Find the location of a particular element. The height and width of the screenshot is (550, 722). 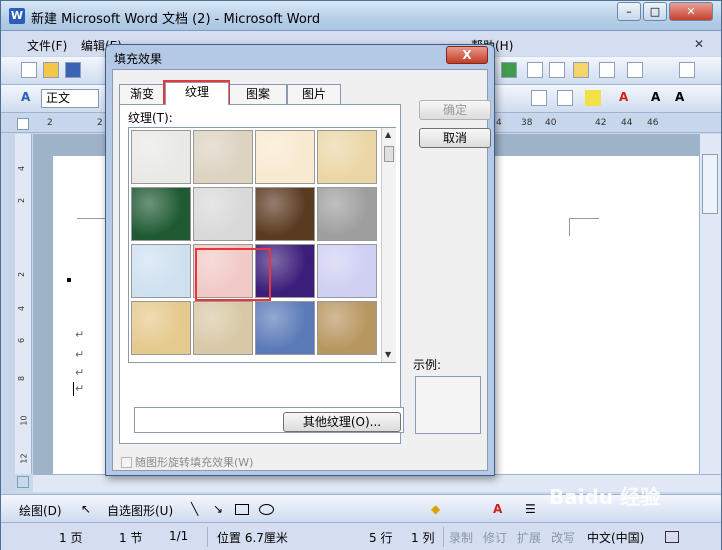

border-icon is located at coordinates (565, 98).